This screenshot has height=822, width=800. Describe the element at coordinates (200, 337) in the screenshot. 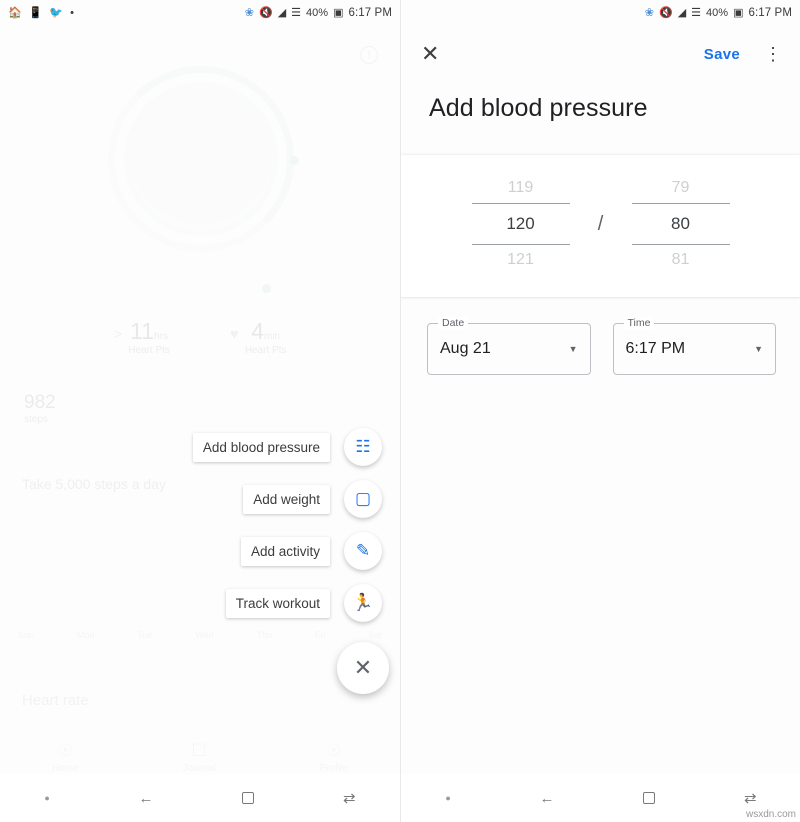

I see `stats-row: > 11hrs Heart Pts ♥ 4min Heart Pts` at that location.